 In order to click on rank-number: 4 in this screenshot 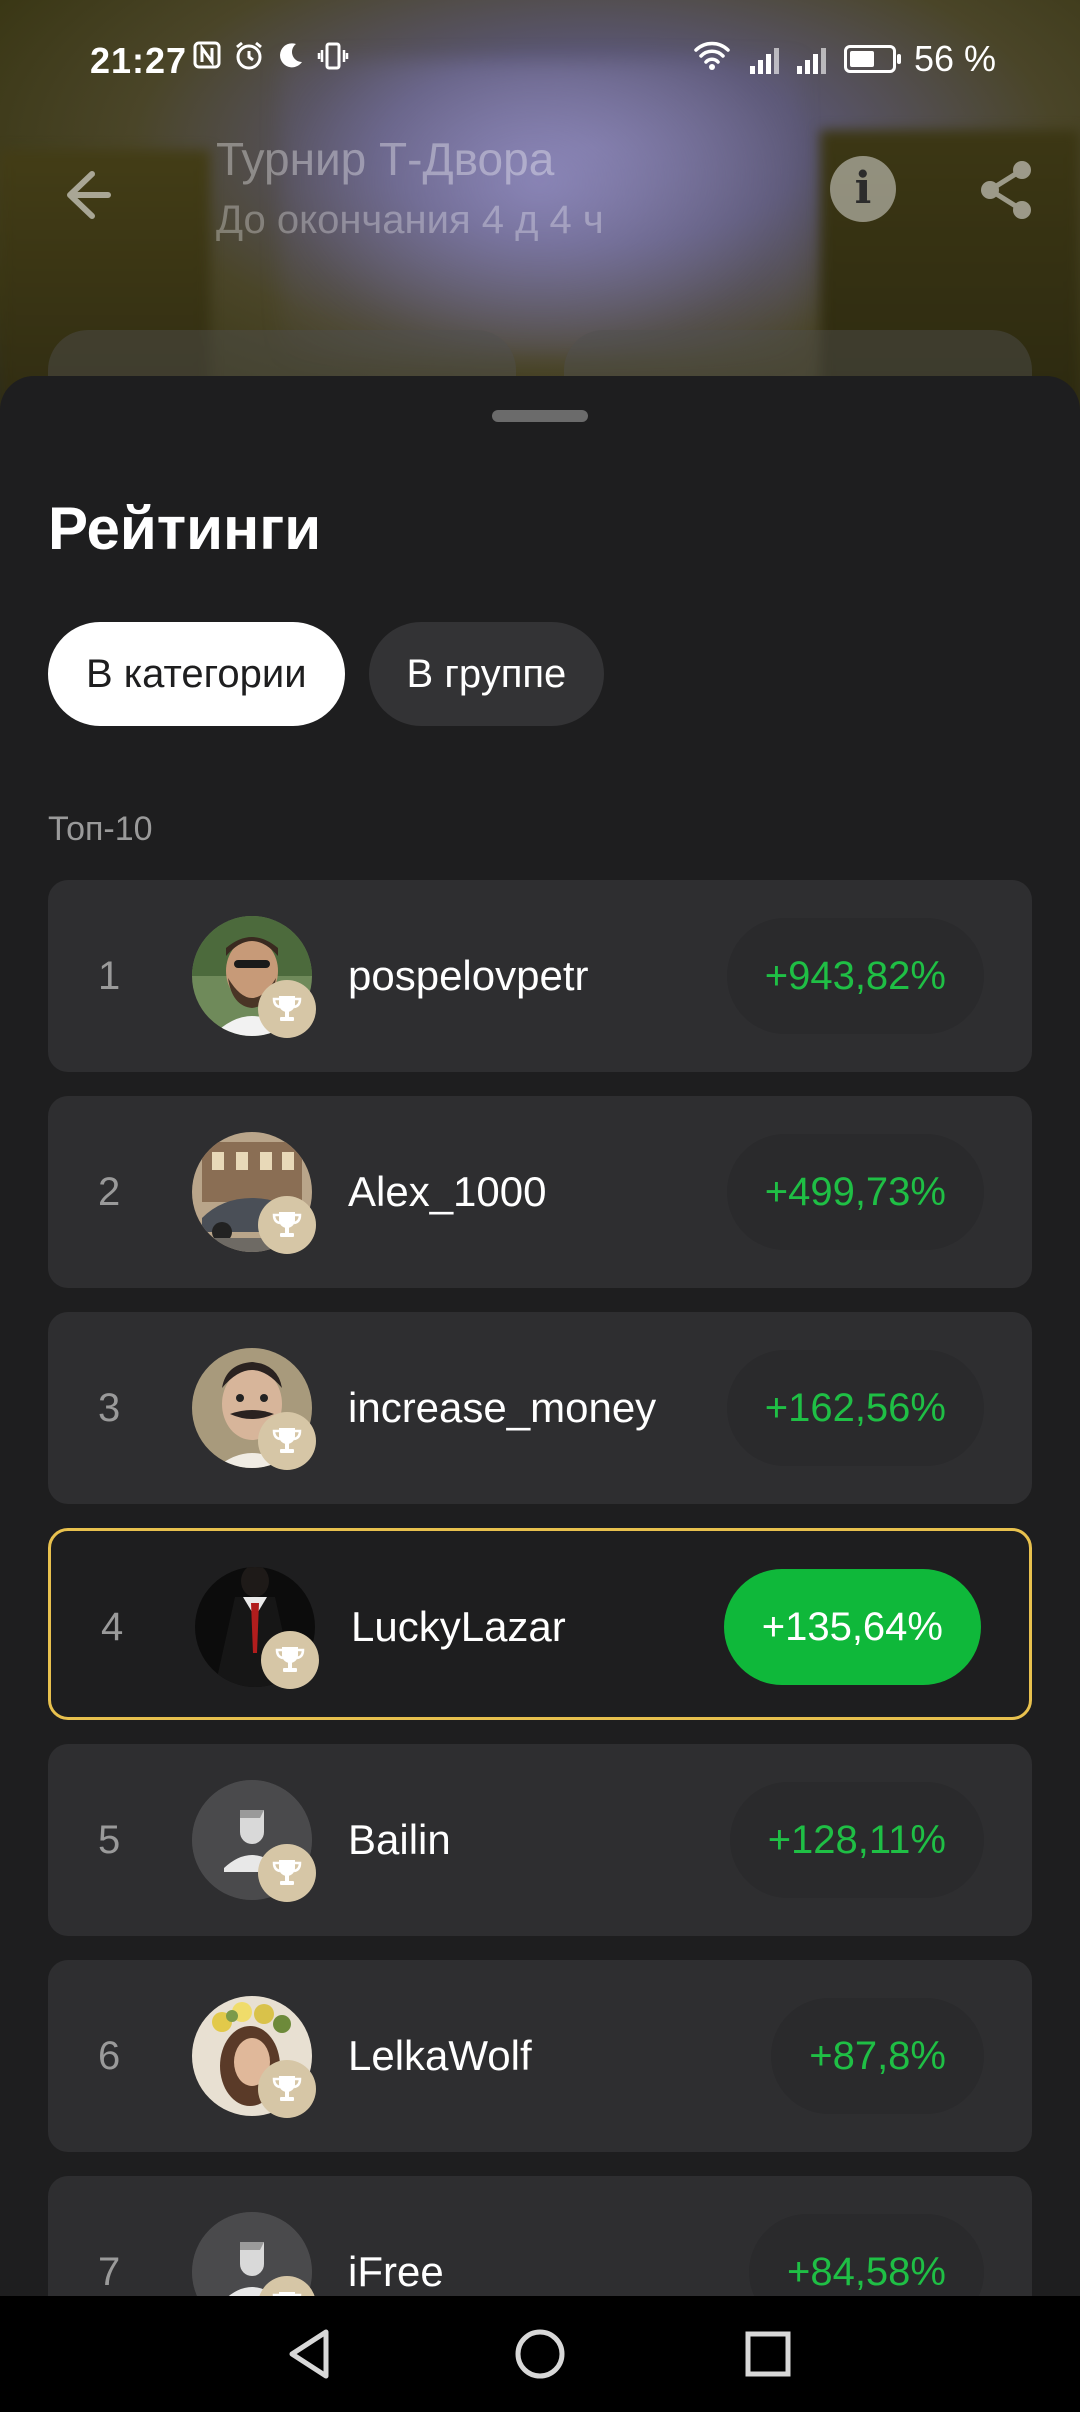, I will do `click(112, 1627)`.